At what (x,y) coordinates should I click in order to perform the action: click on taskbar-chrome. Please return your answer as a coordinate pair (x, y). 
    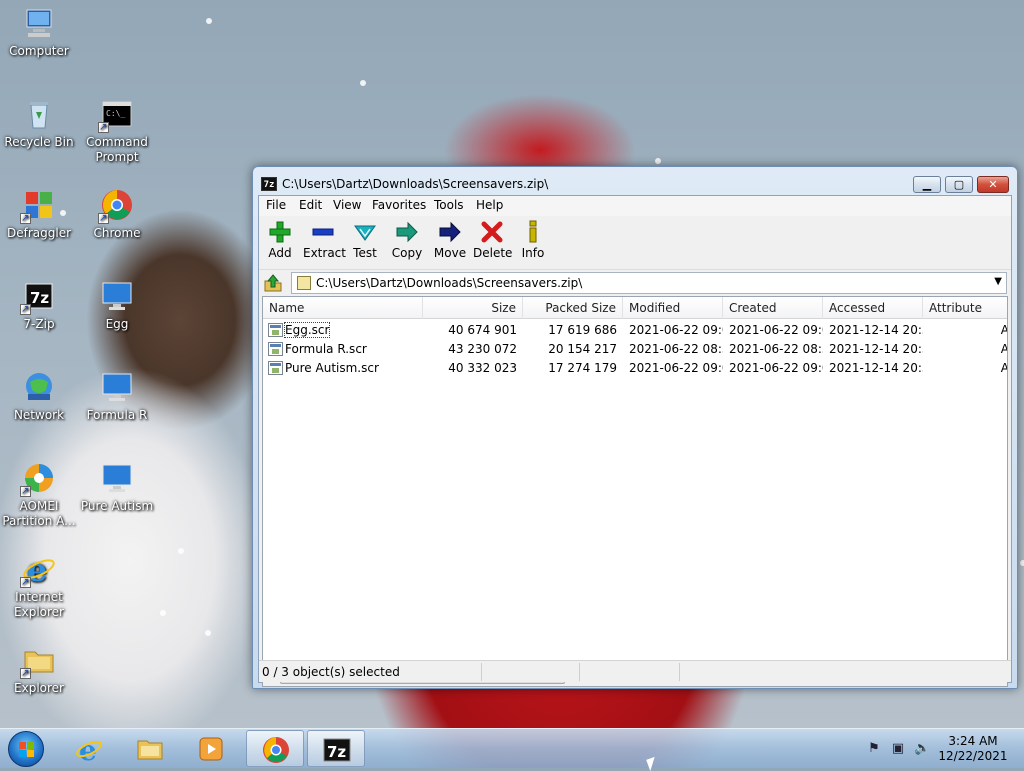
    Looking at the image, I should click on (275, 748).